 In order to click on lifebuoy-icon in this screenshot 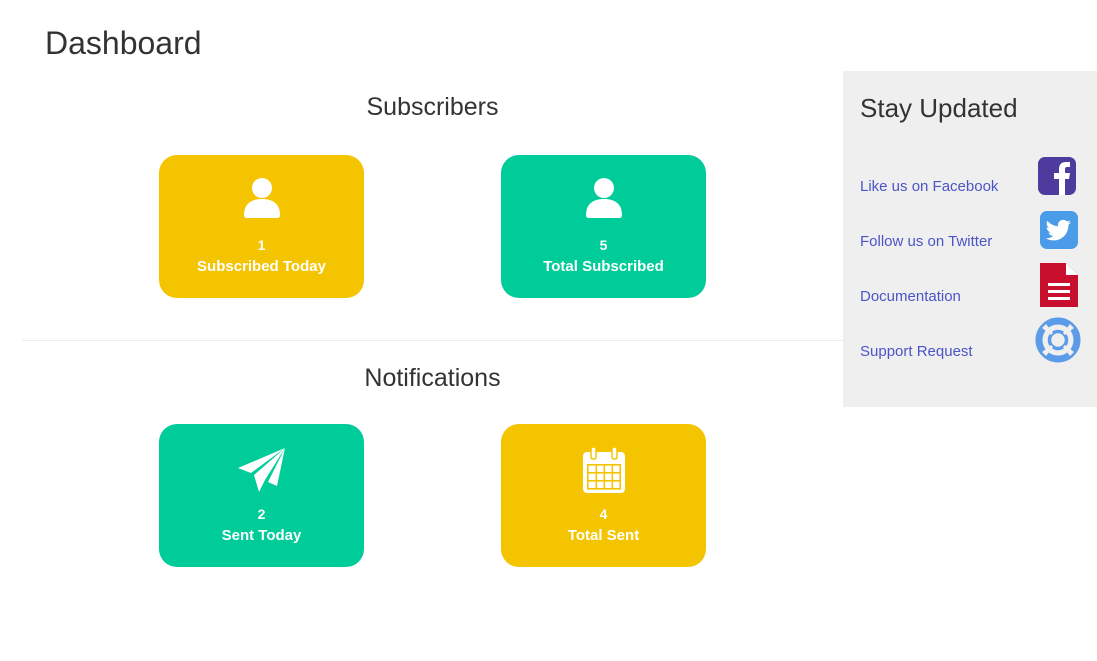, I will do `click(1058, 342)`.